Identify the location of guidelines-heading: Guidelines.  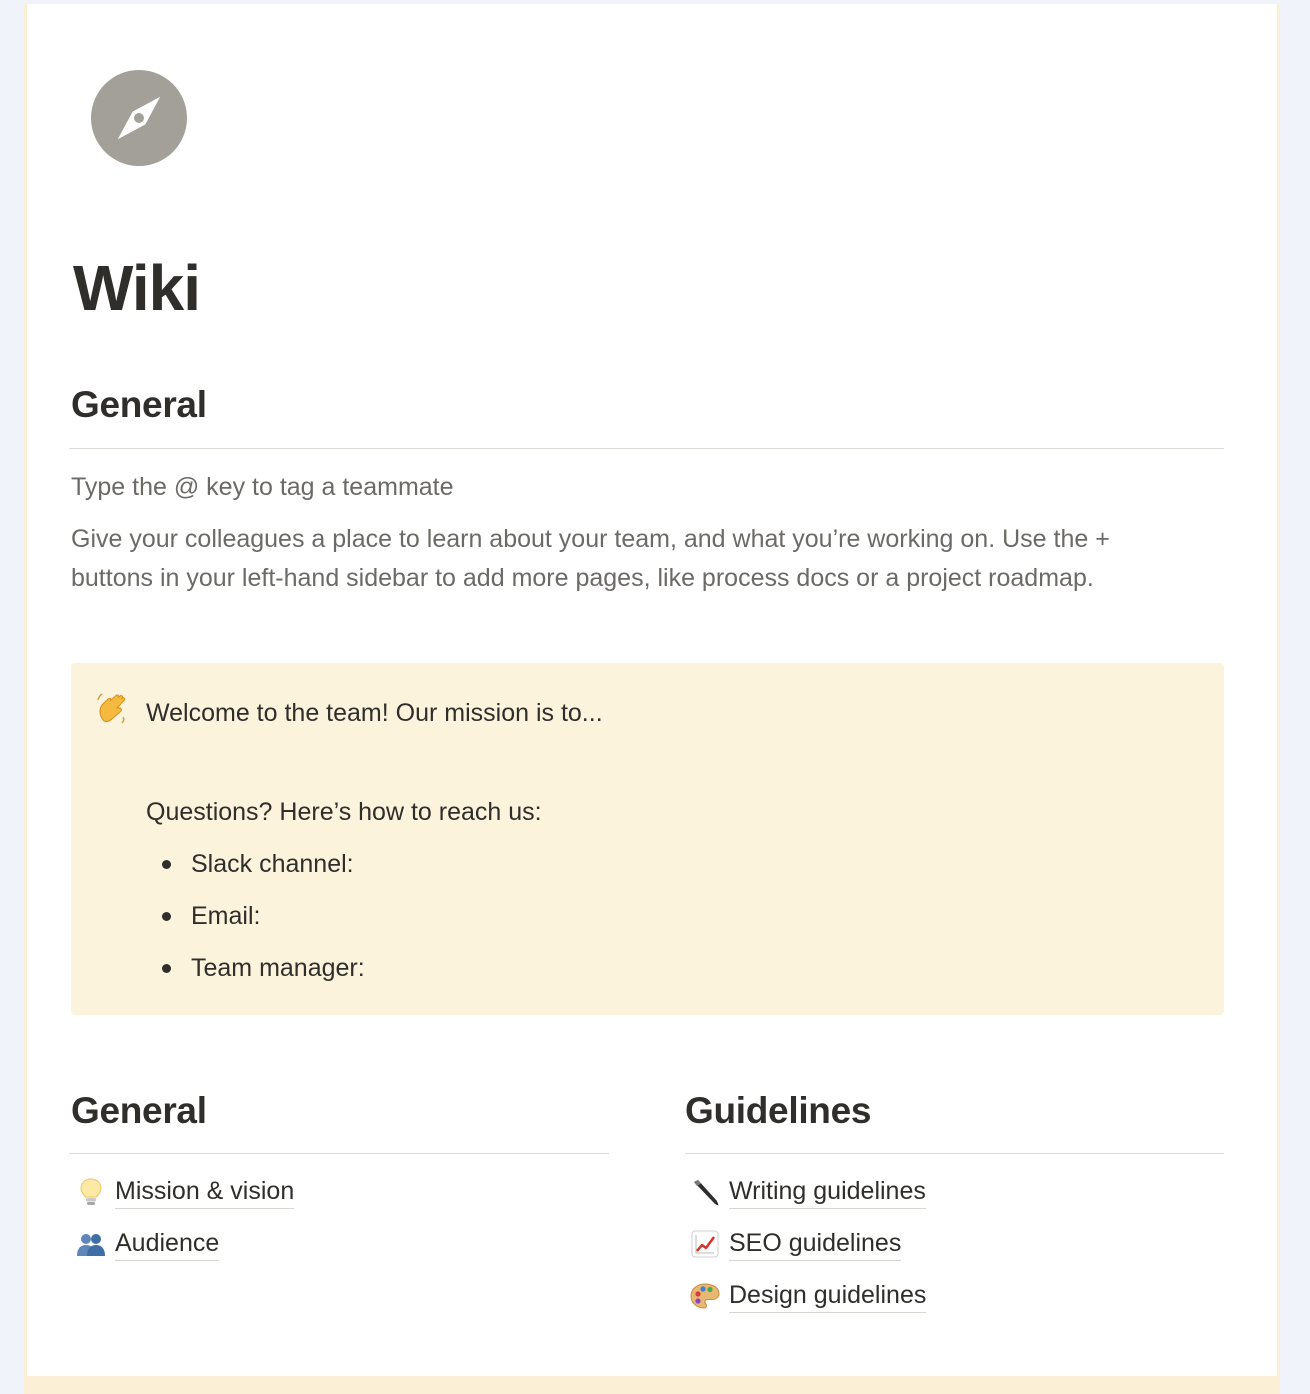
(778, 1111).